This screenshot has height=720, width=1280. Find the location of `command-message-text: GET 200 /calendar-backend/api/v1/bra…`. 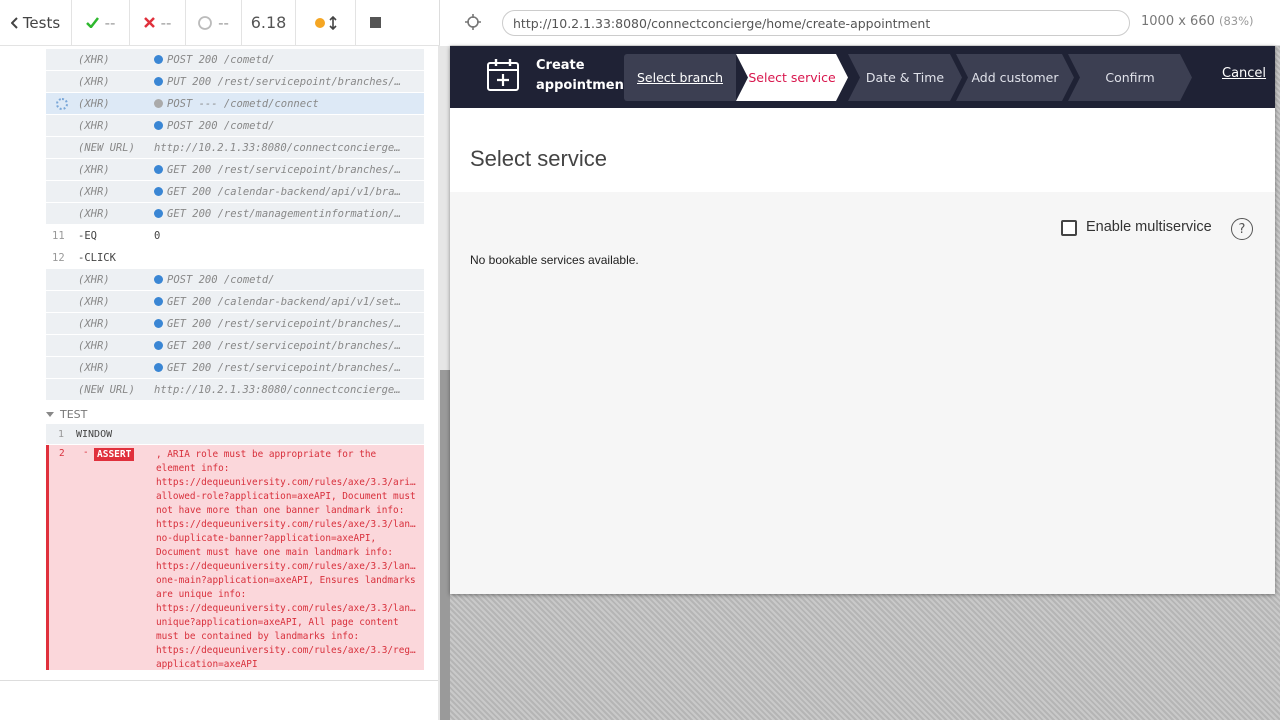

command-message-text: GET 200 /calendar-backend/api/v1/bra… is located at coordinates (284, 191).